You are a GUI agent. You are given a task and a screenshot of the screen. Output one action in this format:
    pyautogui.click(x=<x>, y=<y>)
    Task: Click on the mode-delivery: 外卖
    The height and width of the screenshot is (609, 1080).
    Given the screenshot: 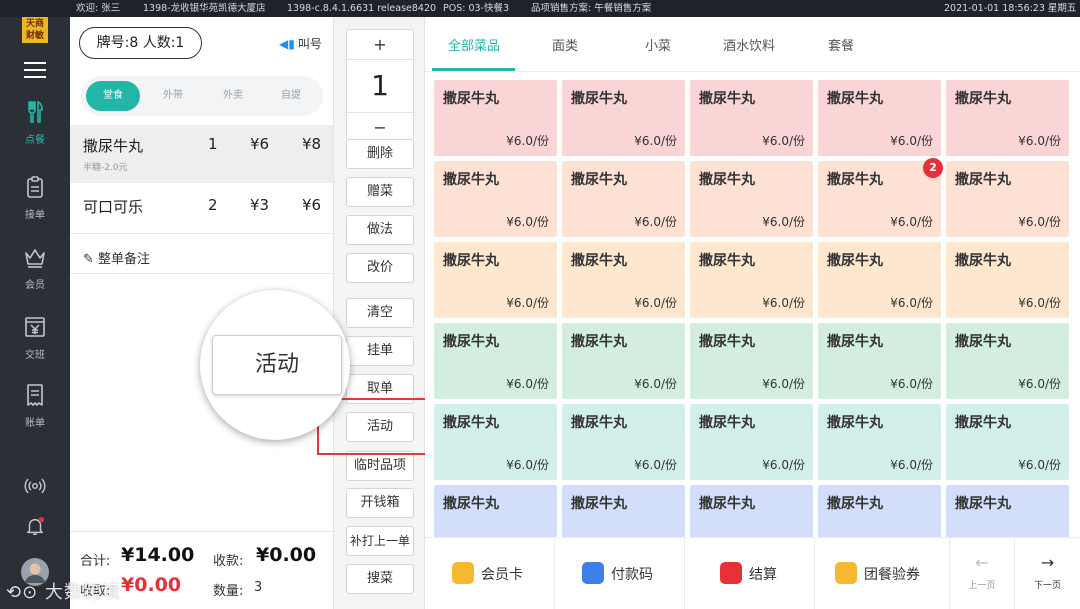 What is the action you would take?
    pyautogui.click(x=233, y=96)
    